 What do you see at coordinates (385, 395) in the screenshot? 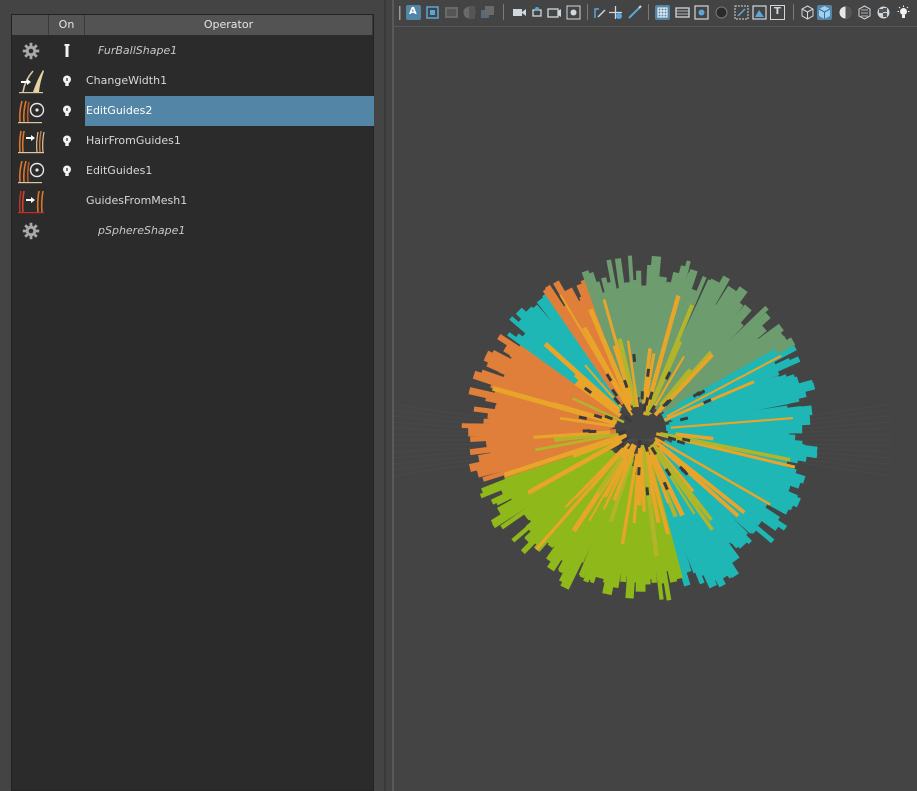
I see `panel-splitter` at bounding box center [385, 395].